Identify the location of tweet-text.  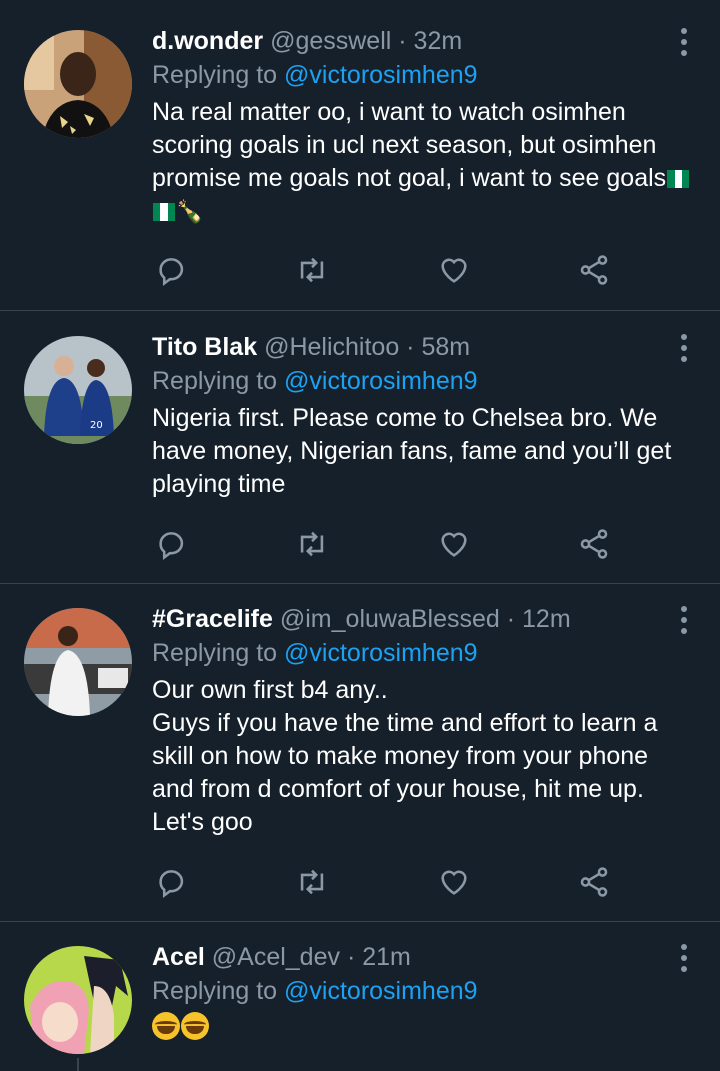
(424, 1028).